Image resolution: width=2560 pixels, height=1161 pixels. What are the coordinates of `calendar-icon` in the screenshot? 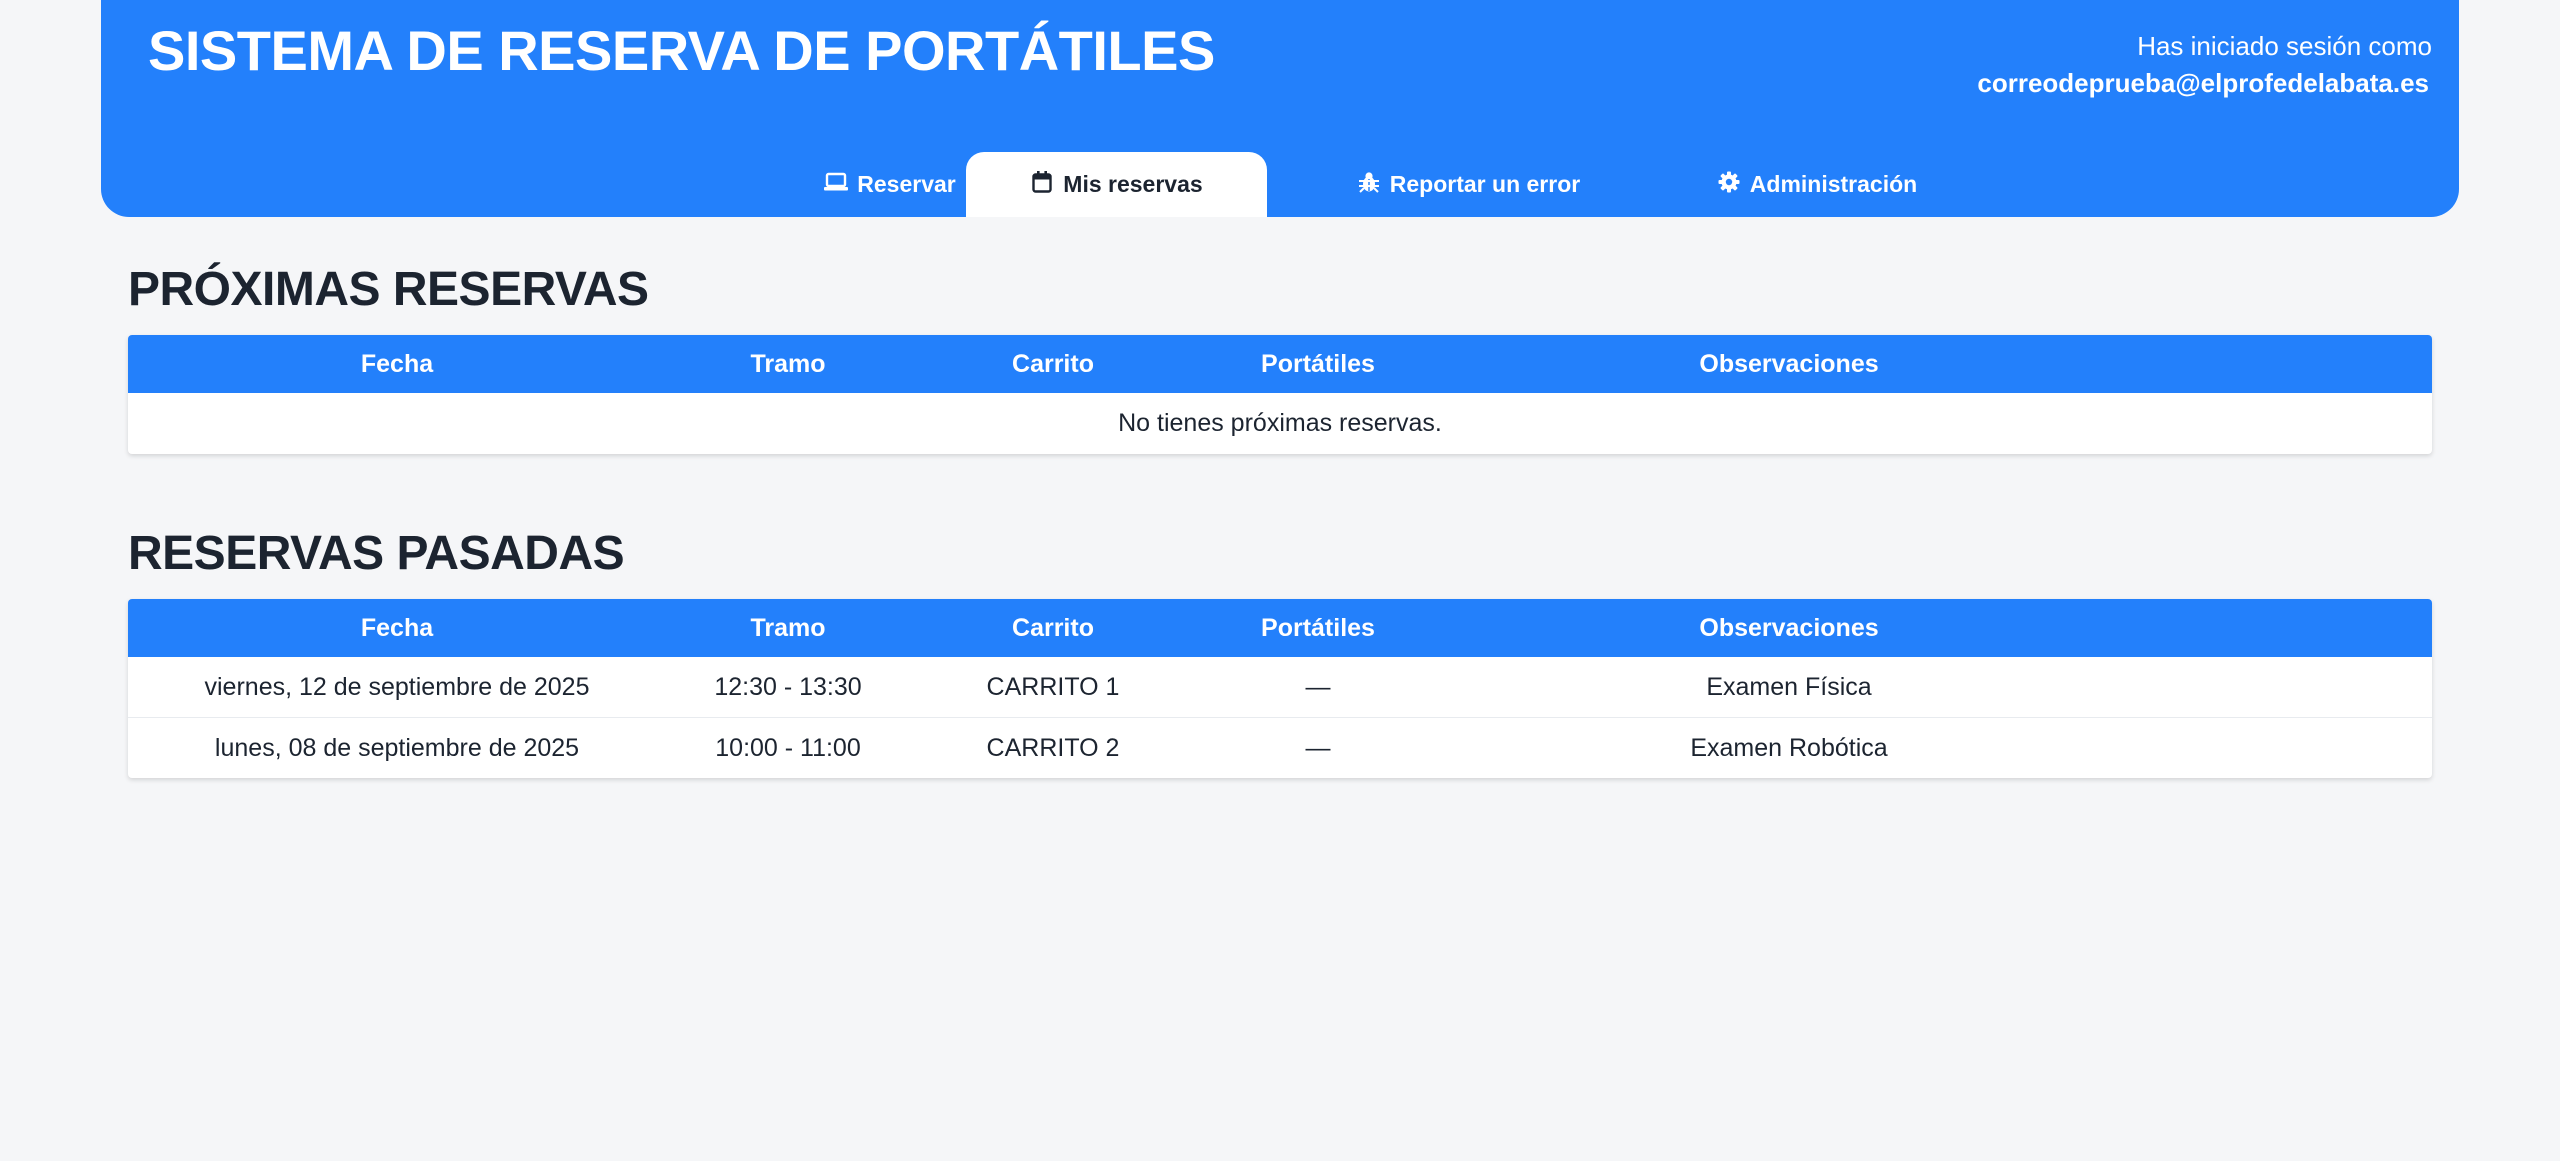 It's located at (1042, 182).